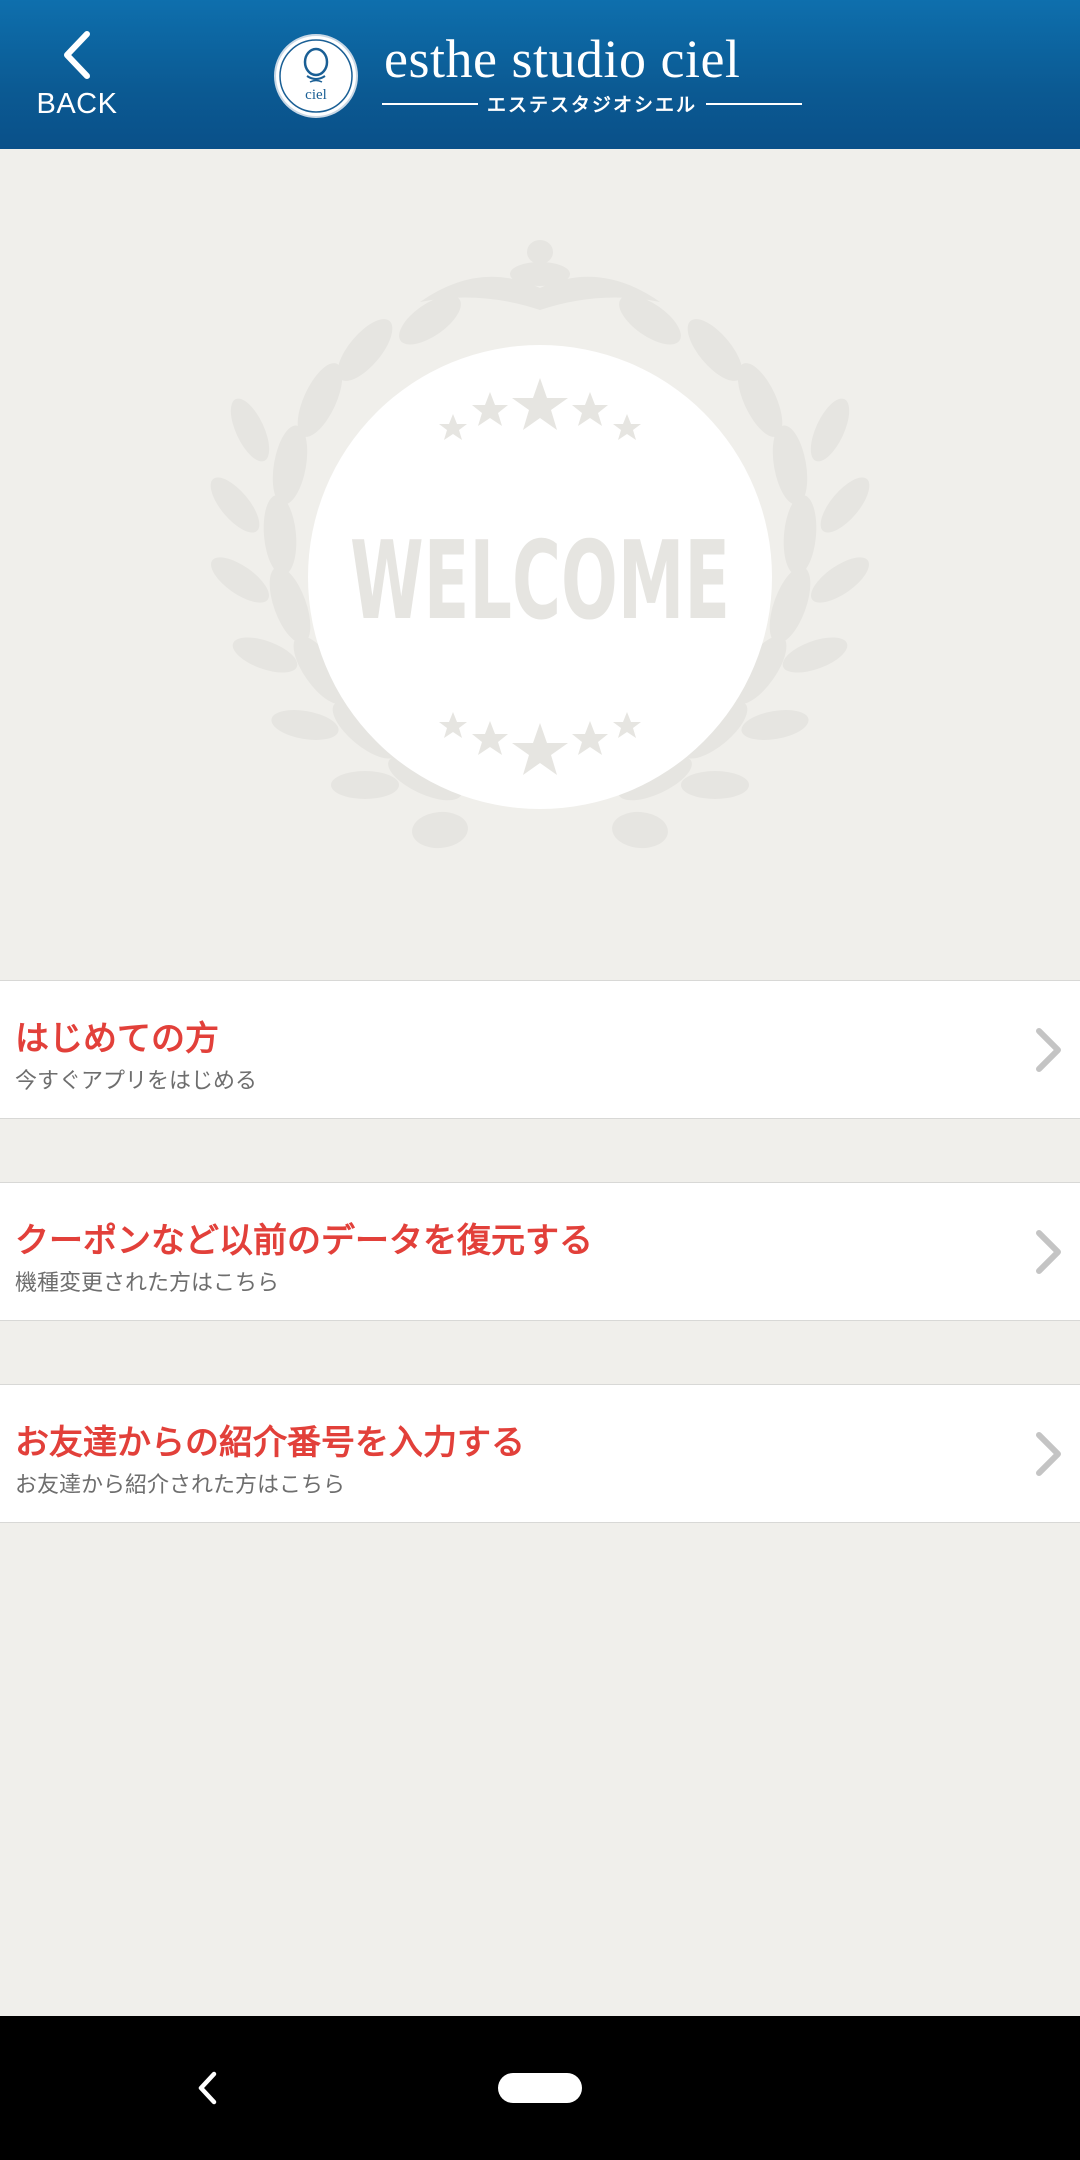 This screenshot has height=2160, width=1080. I want to click on brand-name: esthe studio ciel, so click(562, 59).